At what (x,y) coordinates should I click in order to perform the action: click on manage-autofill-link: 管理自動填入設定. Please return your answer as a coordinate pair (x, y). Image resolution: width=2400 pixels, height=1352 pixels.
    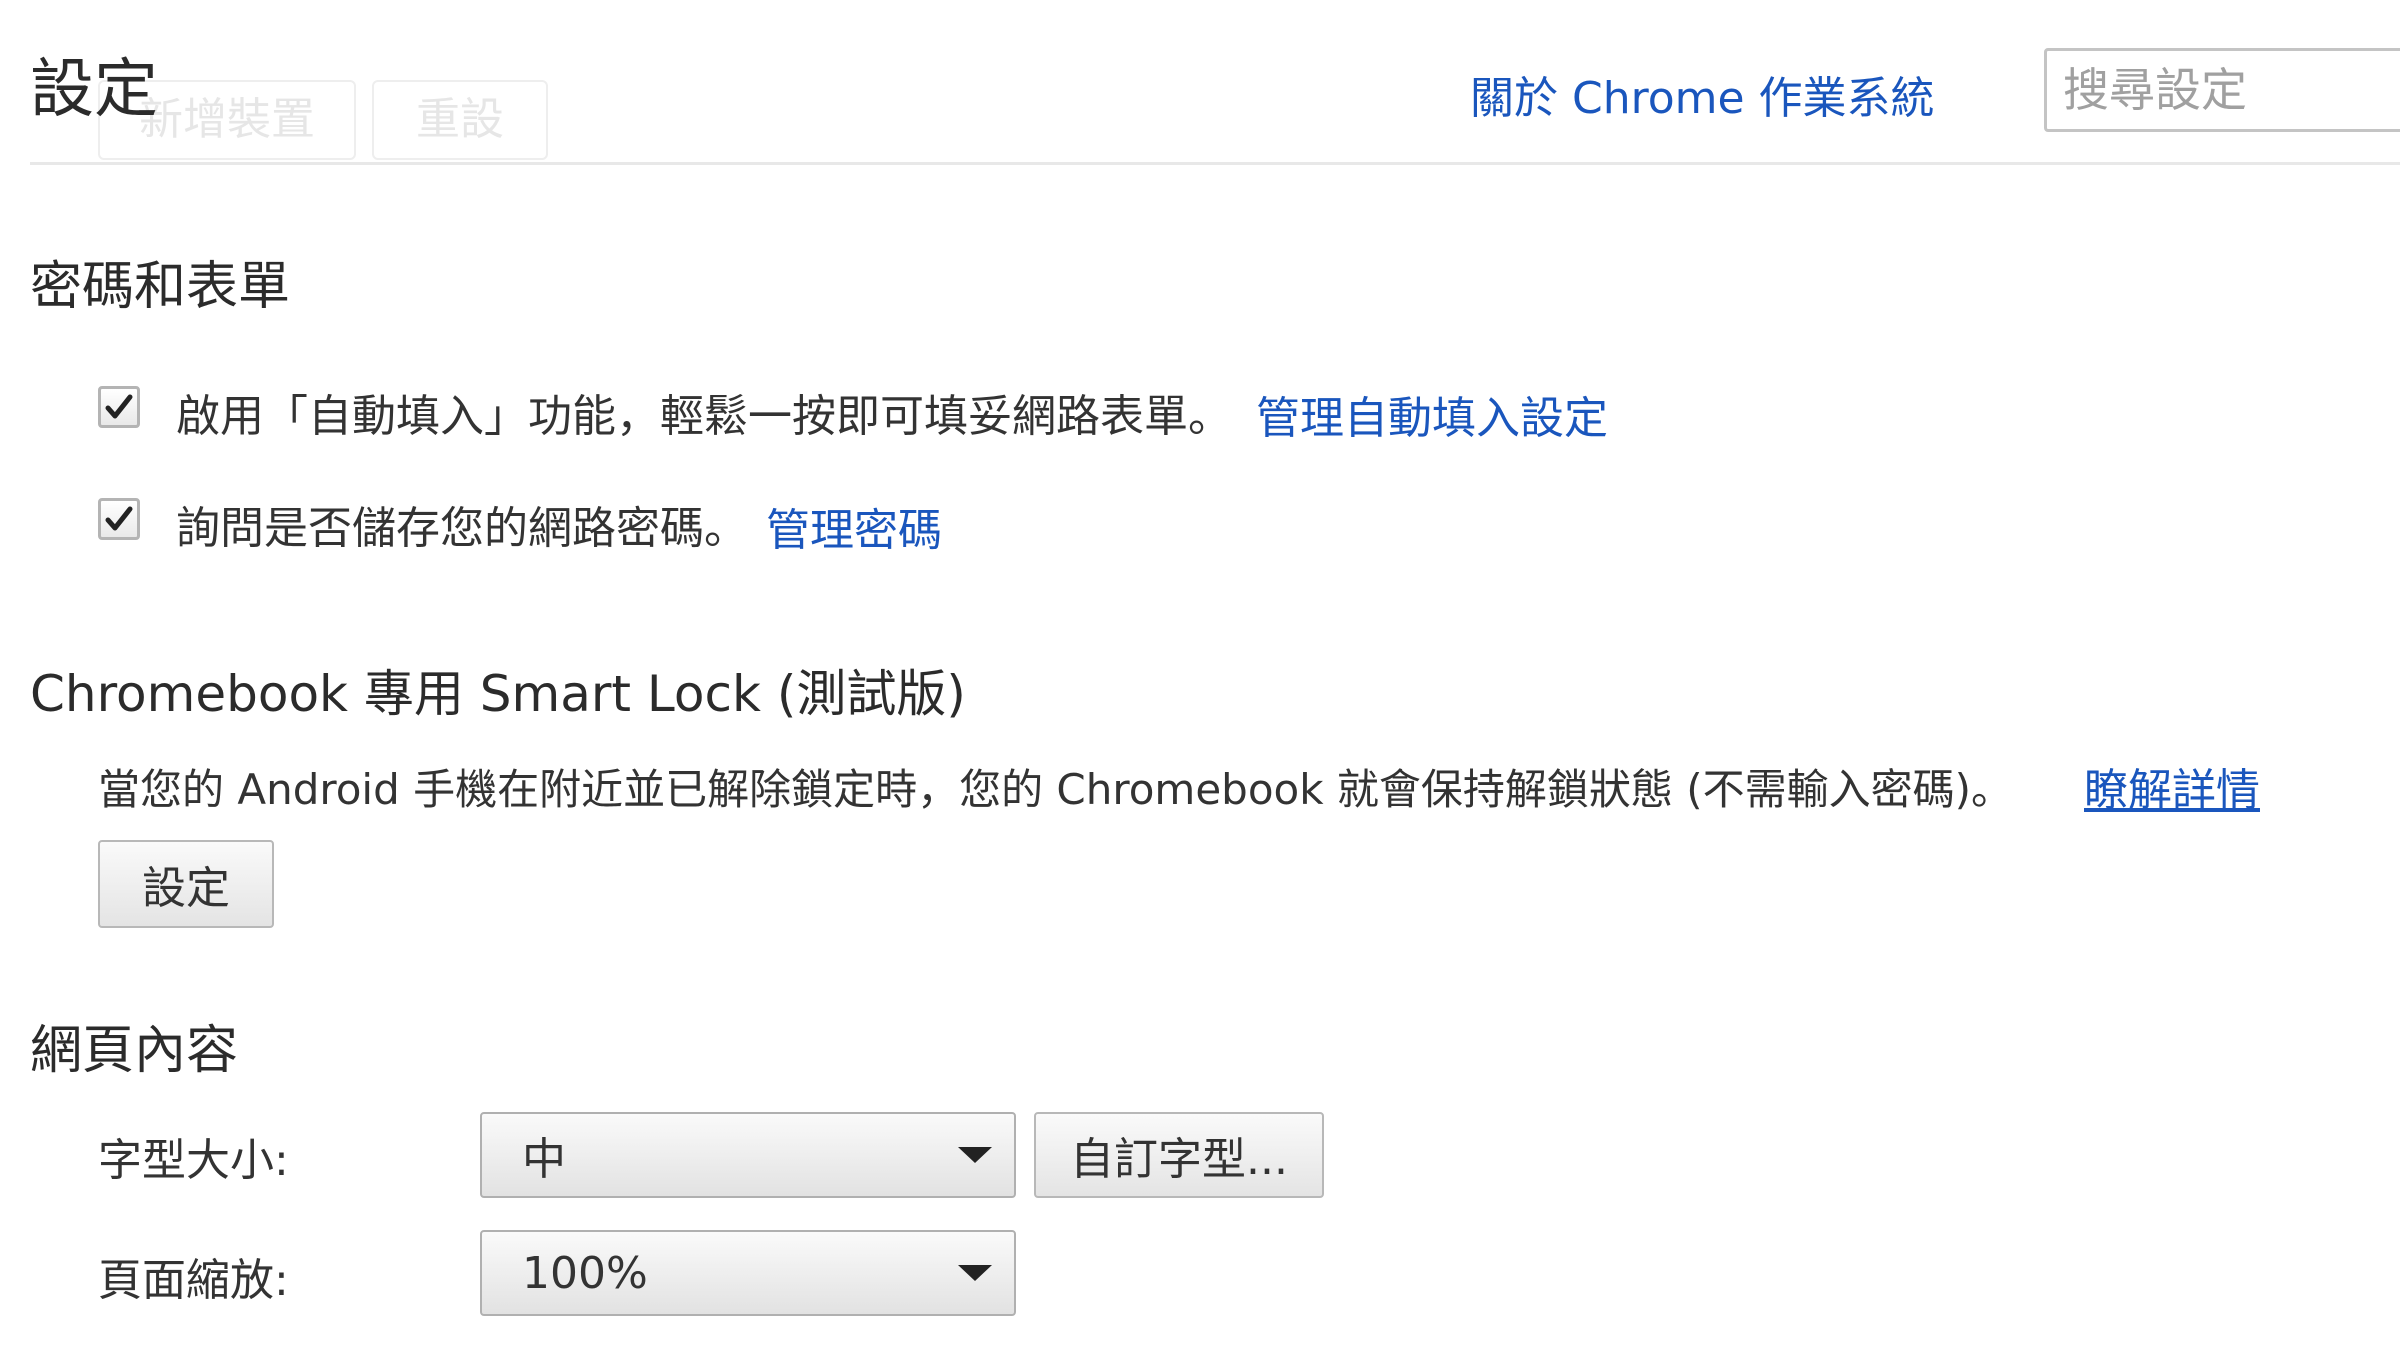
    Looking at the image, I should click on (1432, 414).